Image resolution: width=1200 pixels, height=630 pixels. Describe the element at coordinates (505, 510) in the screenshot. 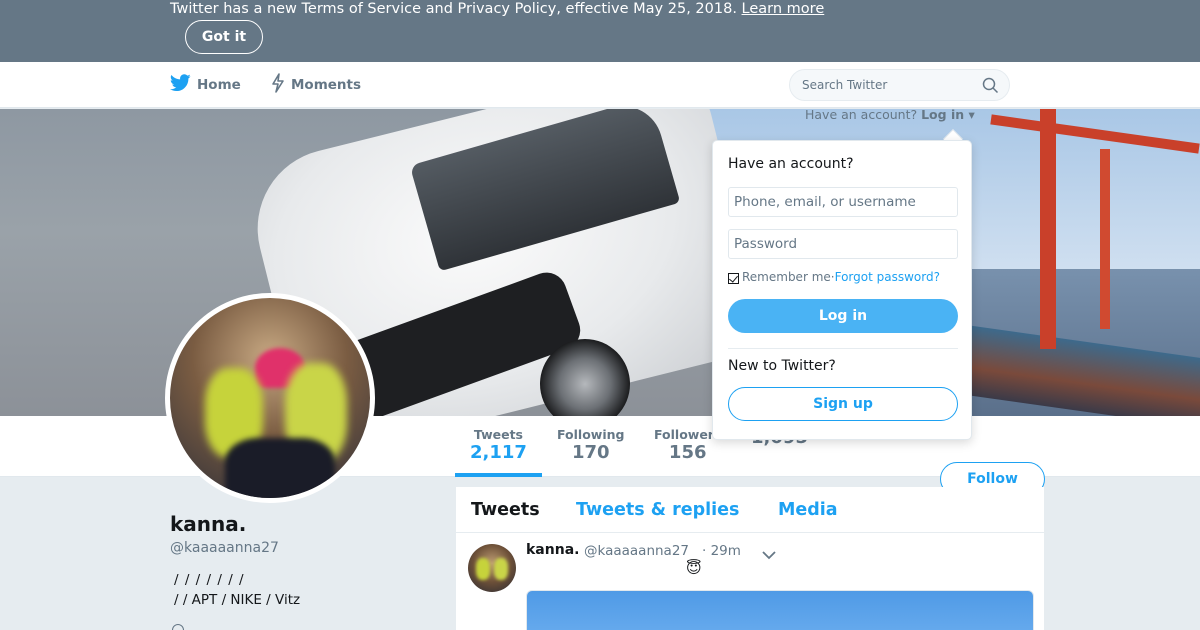

I see `tab-tweets: Tweets` at that location.